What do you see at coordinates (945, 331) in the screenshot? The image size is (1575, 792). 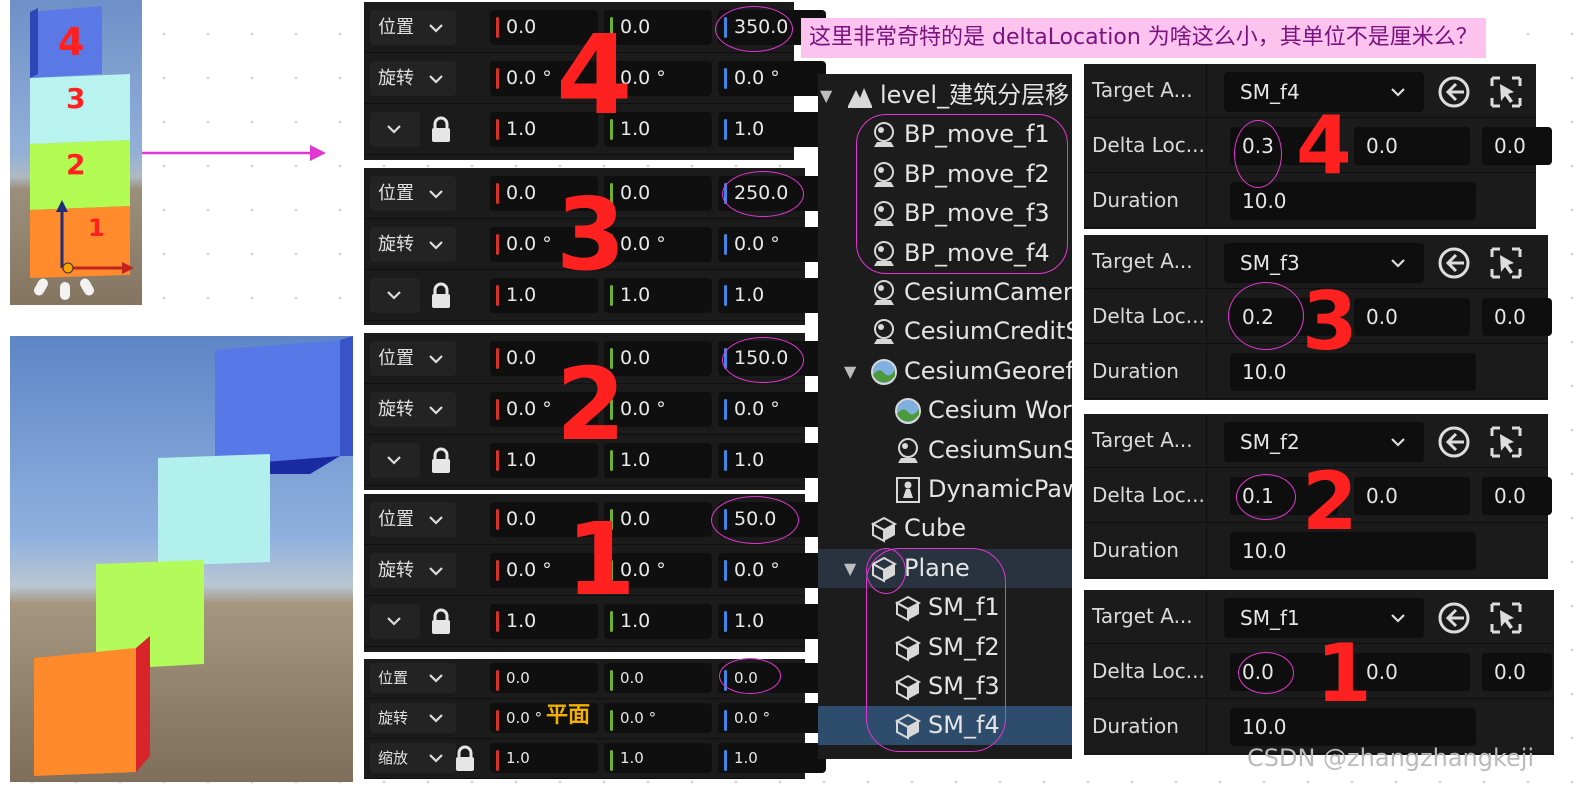 I see `outliner-item: CesiumCreditS` at bounding box center [945, 331].